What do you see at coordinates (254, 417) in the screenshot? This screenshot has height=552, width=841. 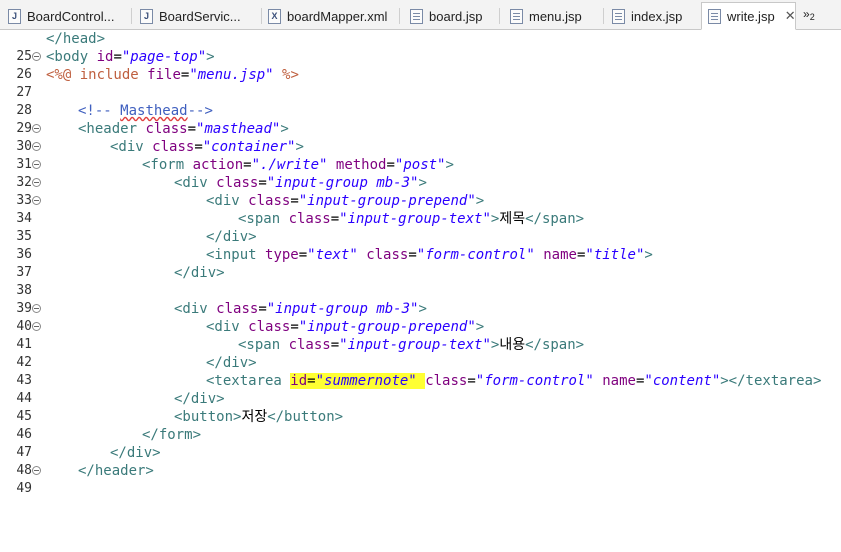 I see `code-token: 저장` at bounding box center [254, 417].